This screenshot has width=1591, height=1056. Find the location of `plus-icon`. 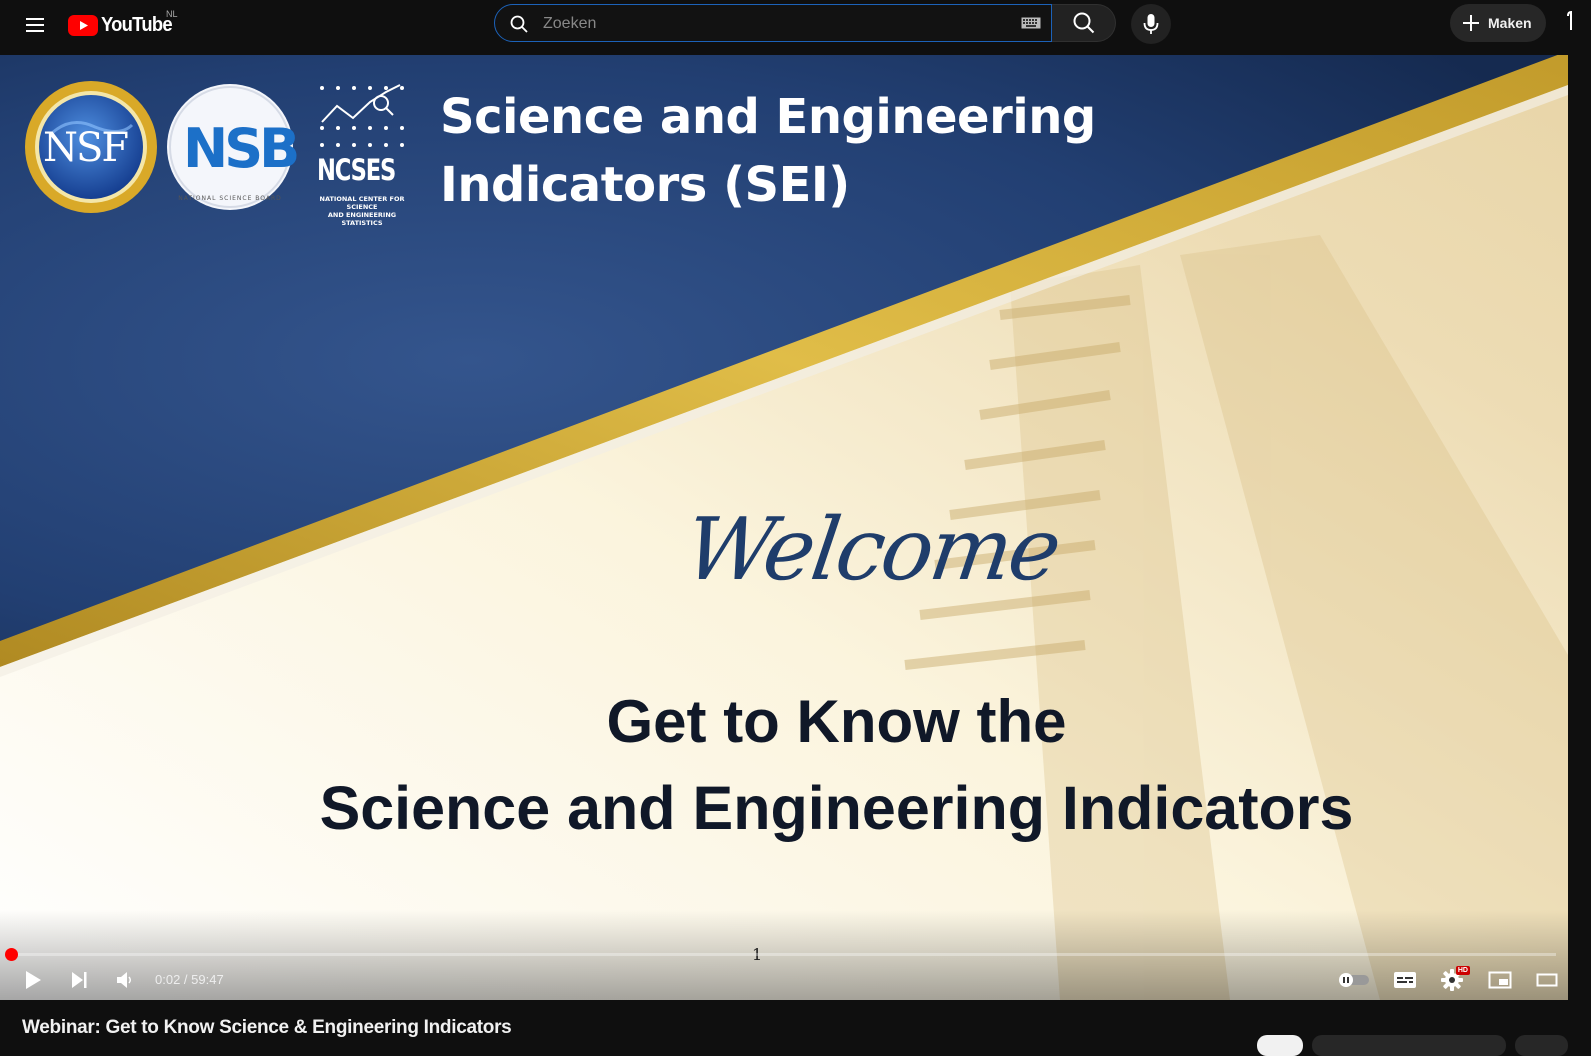

plus-icon is located at coordinates (1471, 23).